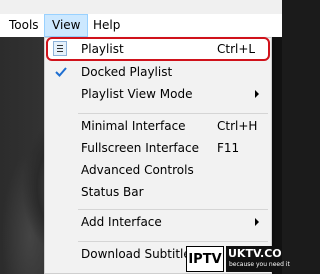  Describe the element at coordinates (24, 25) in the screenshot. I see `menu-tools: Tools` at that location.